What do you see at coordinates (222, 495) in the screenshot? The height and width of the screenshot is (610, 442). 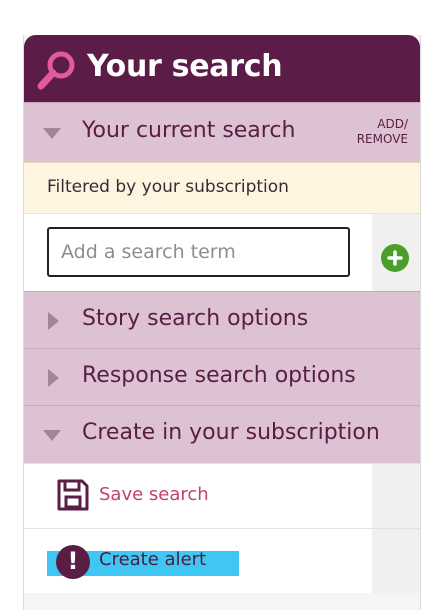 I see `save-search-row: Save search` at bounding box center [222, 495].